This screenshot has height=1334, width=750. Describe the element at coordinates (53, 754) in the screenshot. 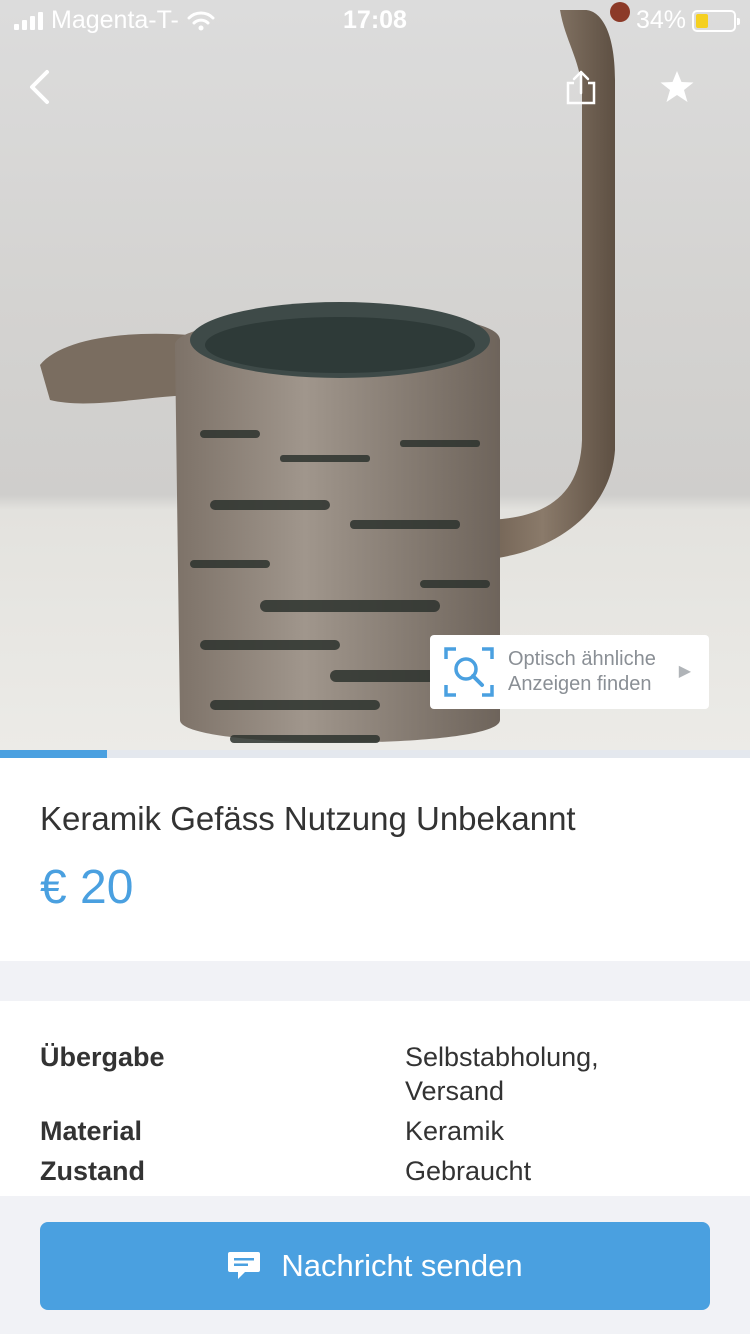

I see `photo-carousel-progress` at that location.